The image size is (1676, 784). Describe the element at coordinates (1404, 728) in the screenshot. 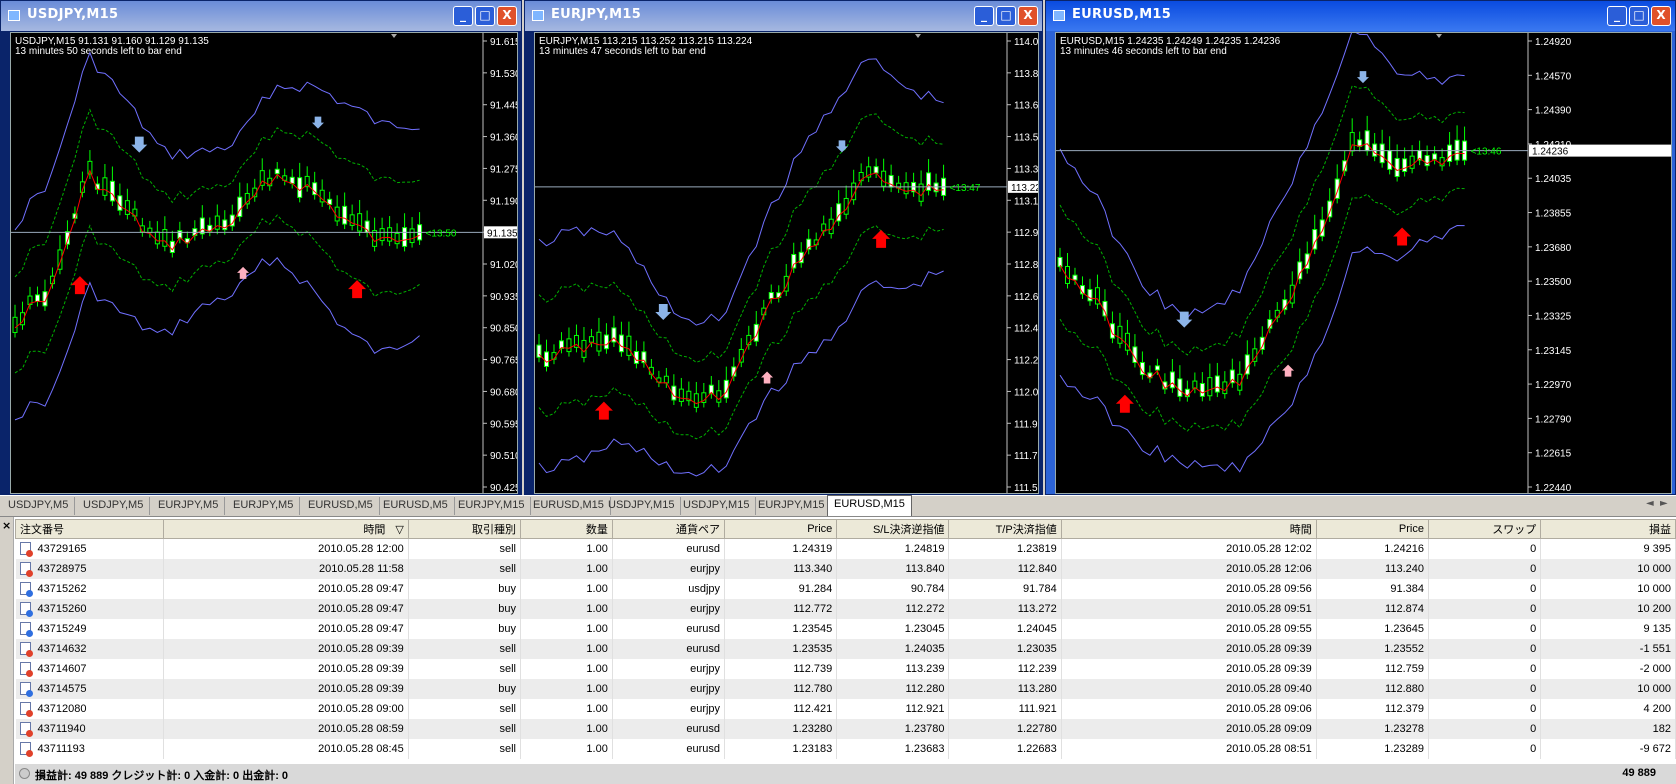

I see `cell-value: 1.23278` at that location.